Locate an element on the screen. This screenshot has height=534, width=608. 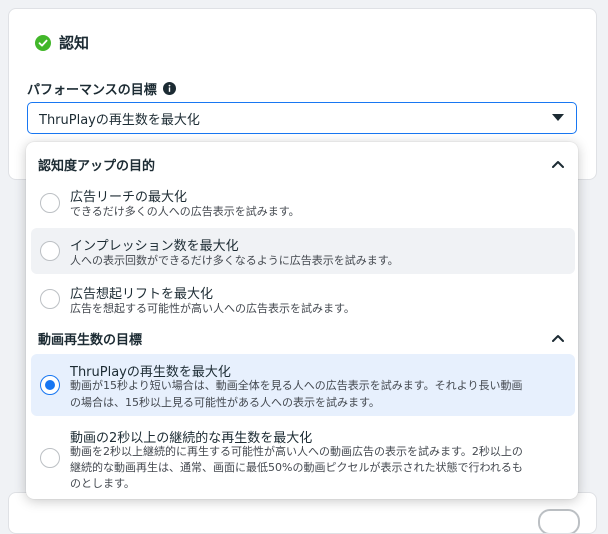
section-title: 認知 is located at coordinates (74, 43).